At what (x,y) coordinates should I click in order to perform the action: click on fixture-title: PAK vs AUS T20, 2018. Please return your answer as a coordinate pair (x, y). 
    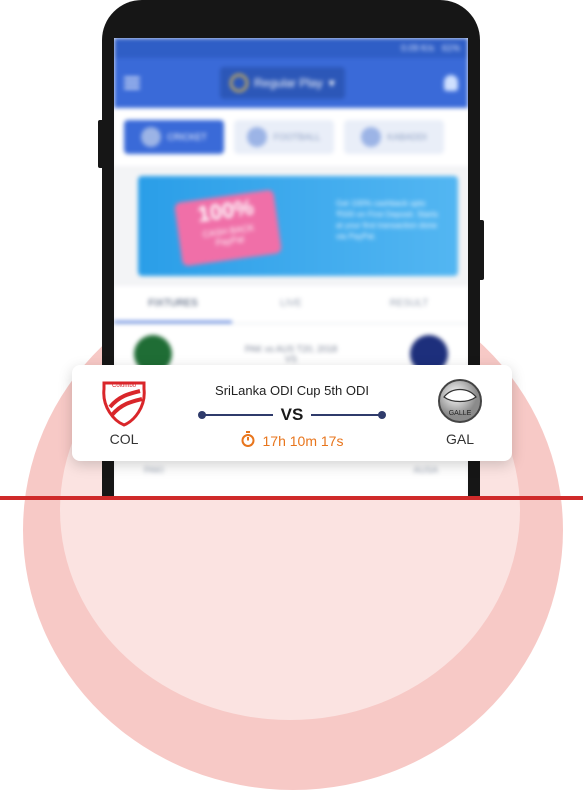
    Looking at the image, I should click on (291, 349).